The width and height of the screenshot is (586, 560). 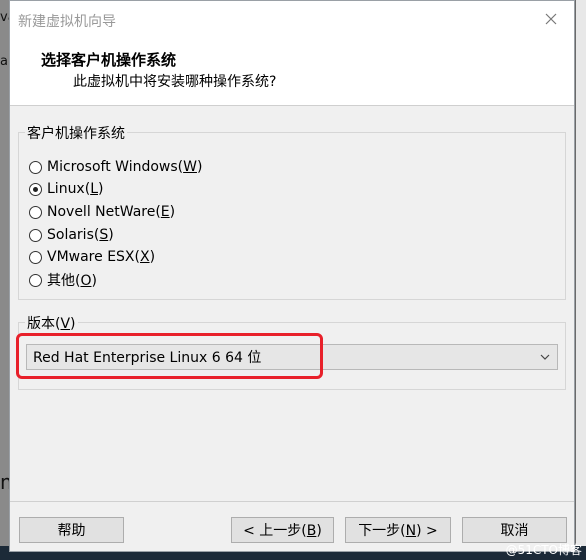 I want to click on back-button: < 上一步(B), so click(x=282, y=530).